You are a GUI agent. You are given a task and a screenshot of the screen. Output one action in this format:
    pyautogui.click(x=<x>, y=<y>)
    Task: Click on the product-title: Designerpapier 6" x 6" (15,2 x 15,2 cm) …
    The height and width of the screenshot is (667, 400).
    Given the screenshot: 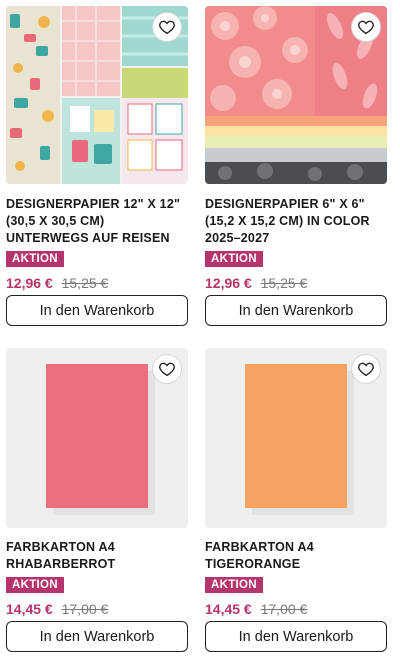 What is the action you would take?
    pyautogui.click(x=296, y=221)
    